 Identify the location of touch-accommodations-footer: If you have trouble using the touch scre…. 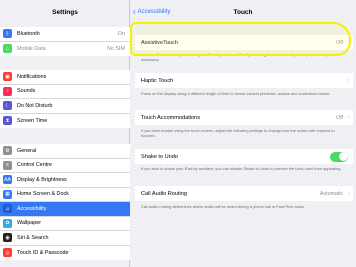
(238, 133).